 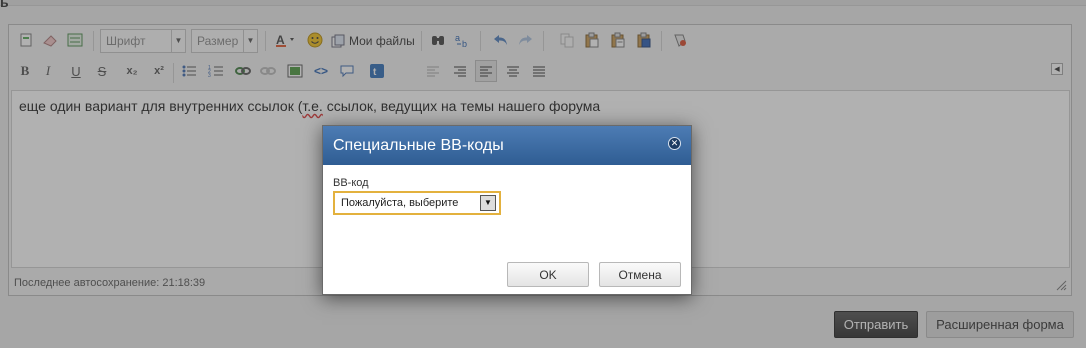 What do you see at coordinates (640, 274) in the screenshot?
I see `cancel-button: Отмена` at bounding box center [640, 274].